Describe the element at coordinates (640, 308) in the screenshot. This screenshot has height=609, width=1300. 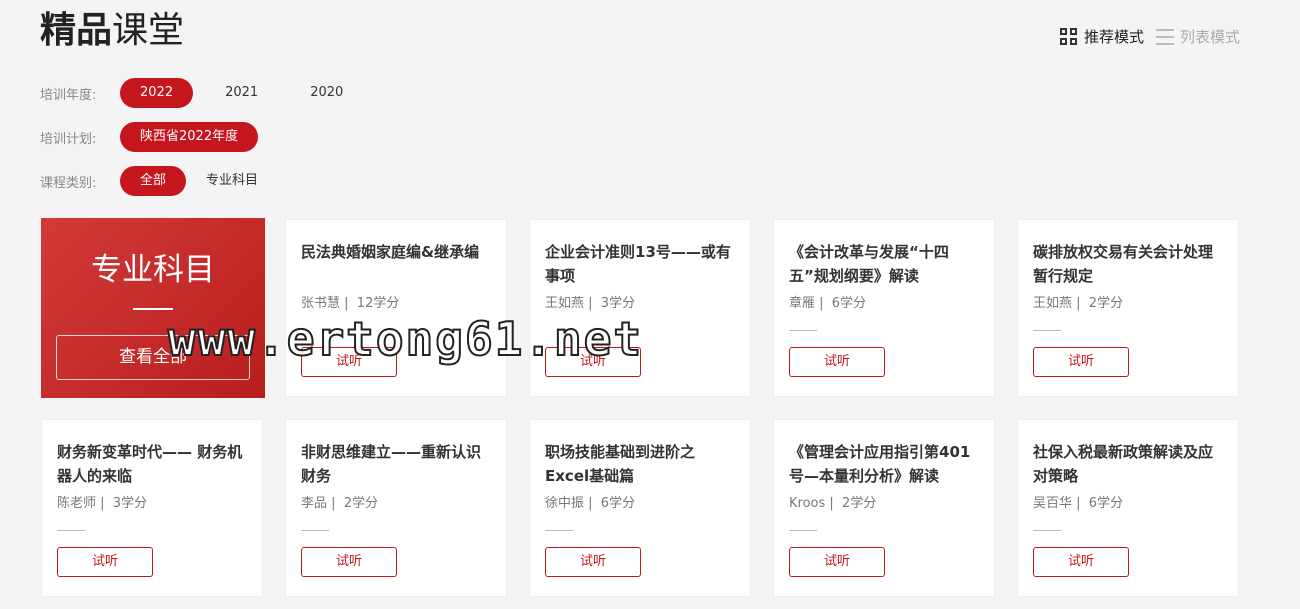
I see `course-card: 企业会计准则13号——或有事项 王如燕 | 3学分 试听` at that location.